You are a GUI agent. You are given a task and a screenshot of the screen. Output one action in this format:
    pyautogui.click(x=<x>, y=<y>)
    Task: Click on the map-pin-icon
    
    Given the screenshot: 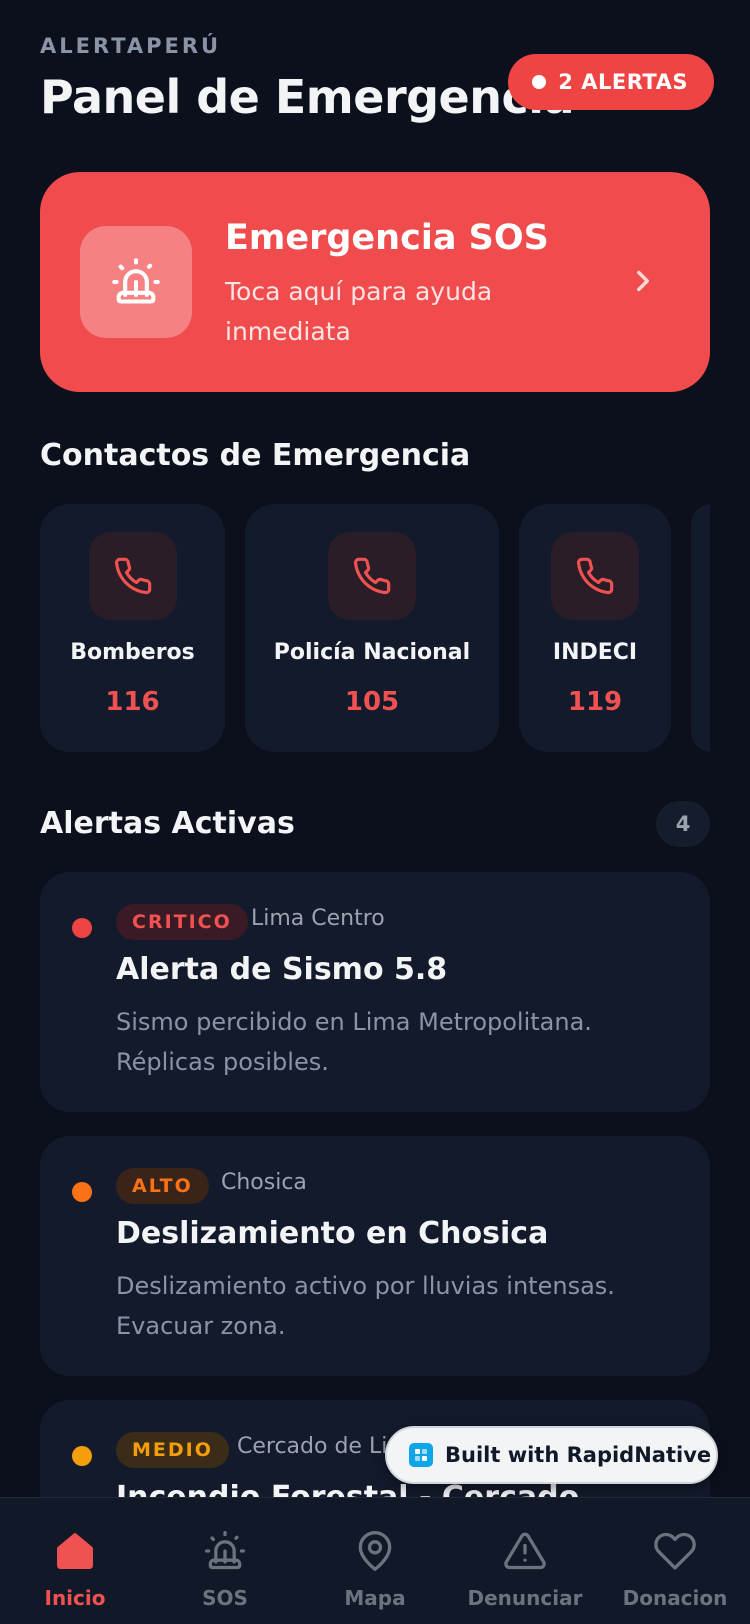 What is the action you would take?
    pyautogui.click(x=375, y=1551)
    